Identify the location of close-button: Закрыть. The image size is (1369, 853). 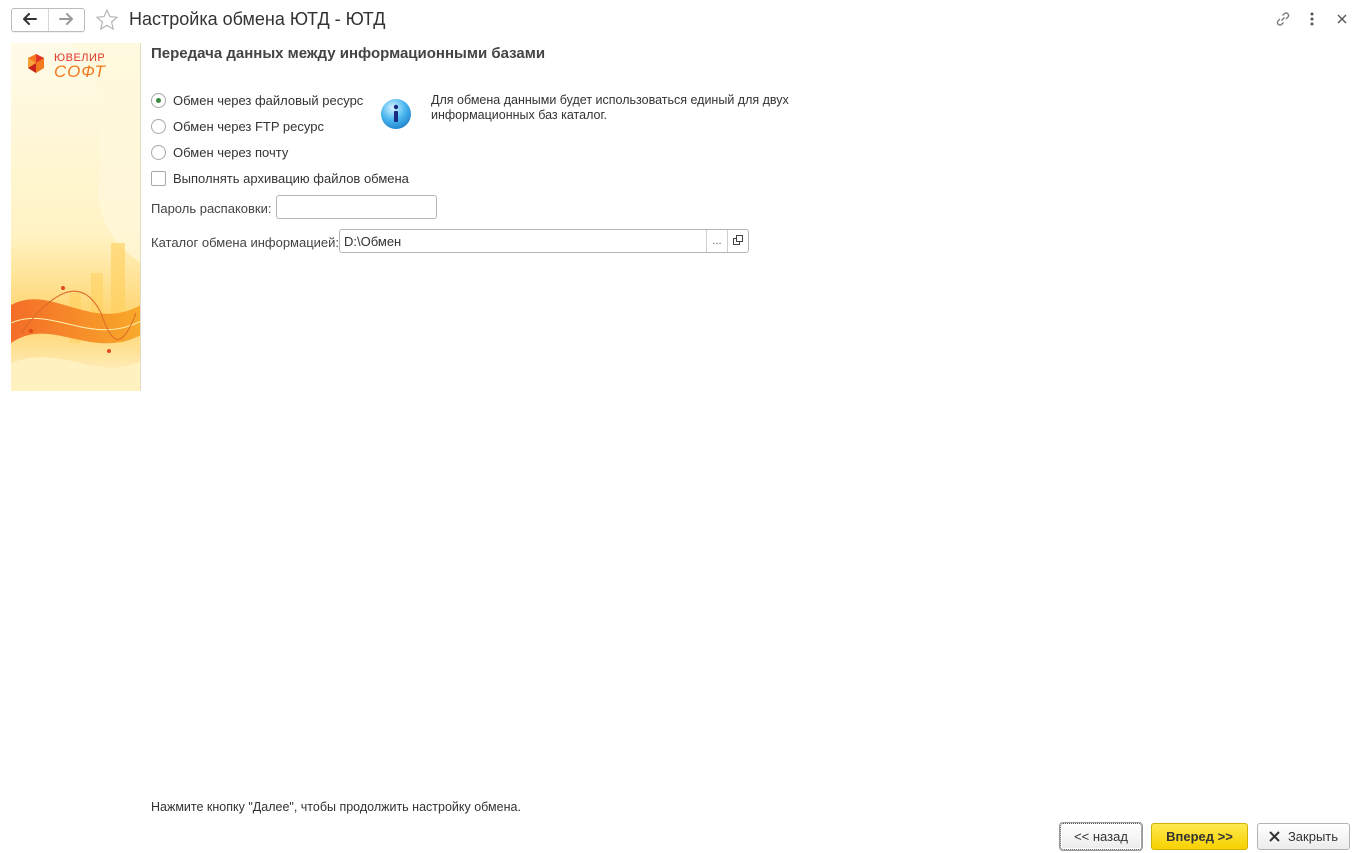
(1303, 836).